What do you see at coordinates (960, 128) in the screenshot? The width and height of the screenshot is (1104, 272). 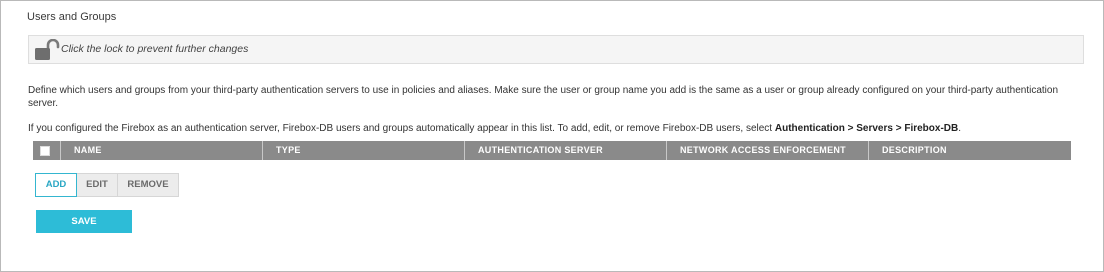 I see `description-paragraph-2-suffix: .` at bounding box center [960, 128].